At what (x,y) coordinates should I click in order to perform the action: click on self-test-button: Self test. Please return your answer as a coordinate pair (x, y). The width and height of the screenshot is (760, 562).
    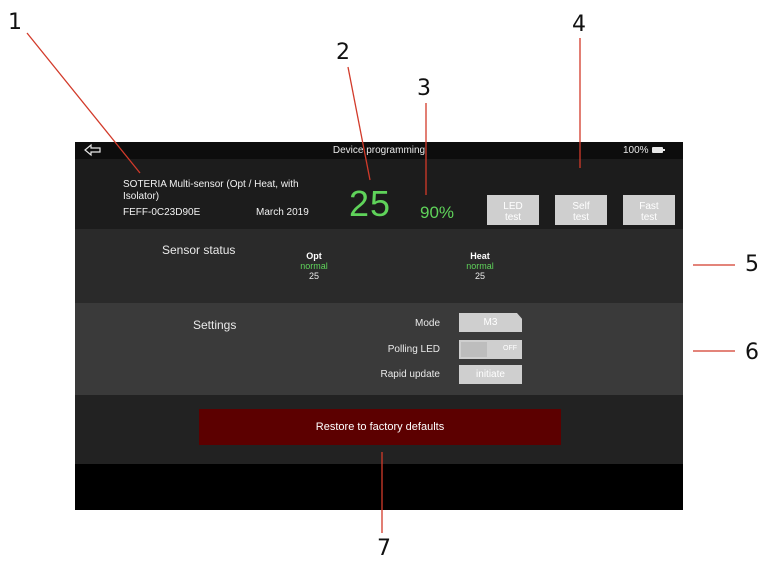
    Looking at the image, I should click on (581, 210).